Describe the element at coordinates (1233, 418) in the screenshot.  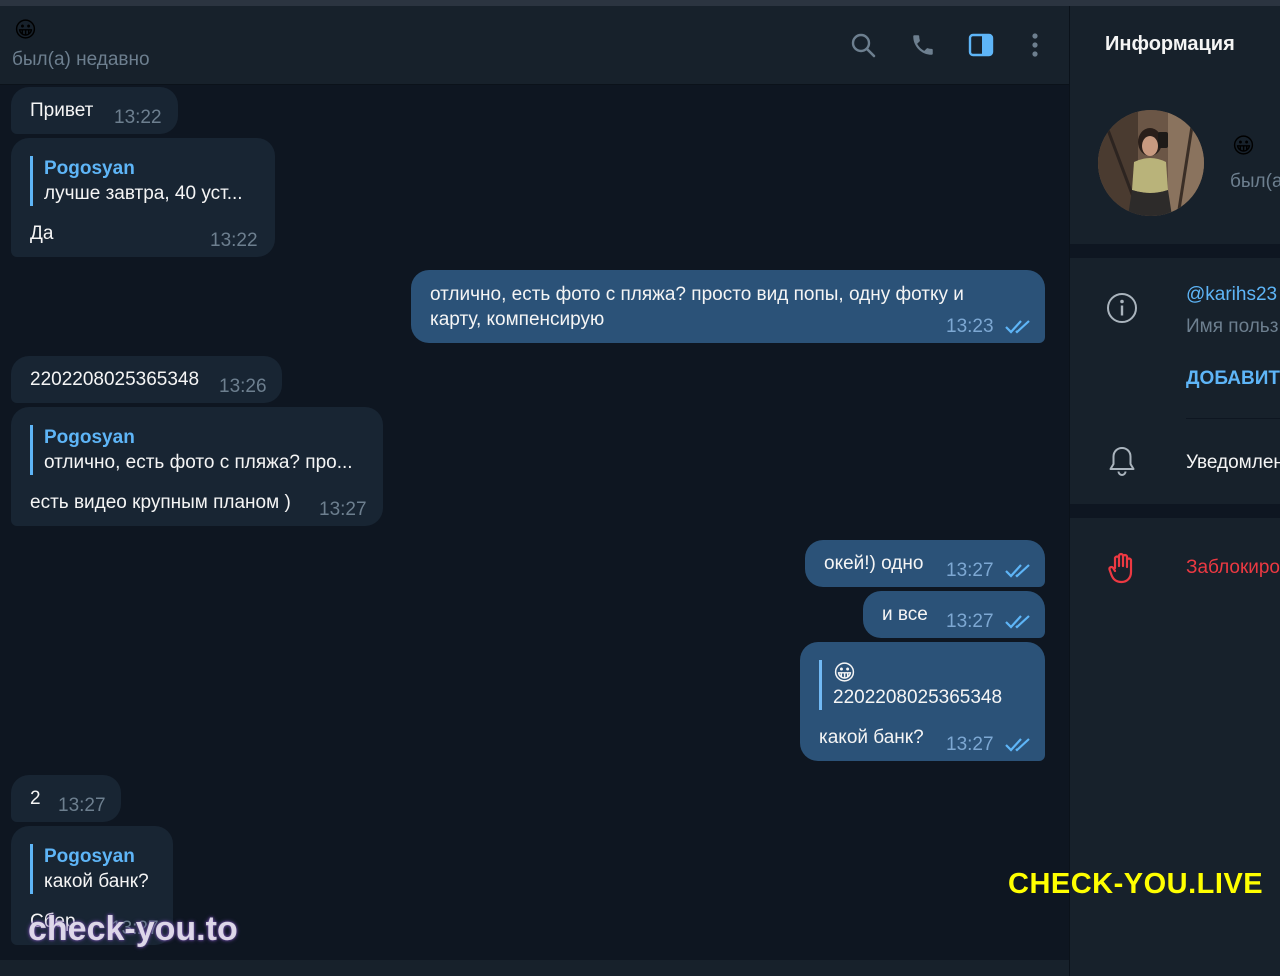
I see `divider` at that location.